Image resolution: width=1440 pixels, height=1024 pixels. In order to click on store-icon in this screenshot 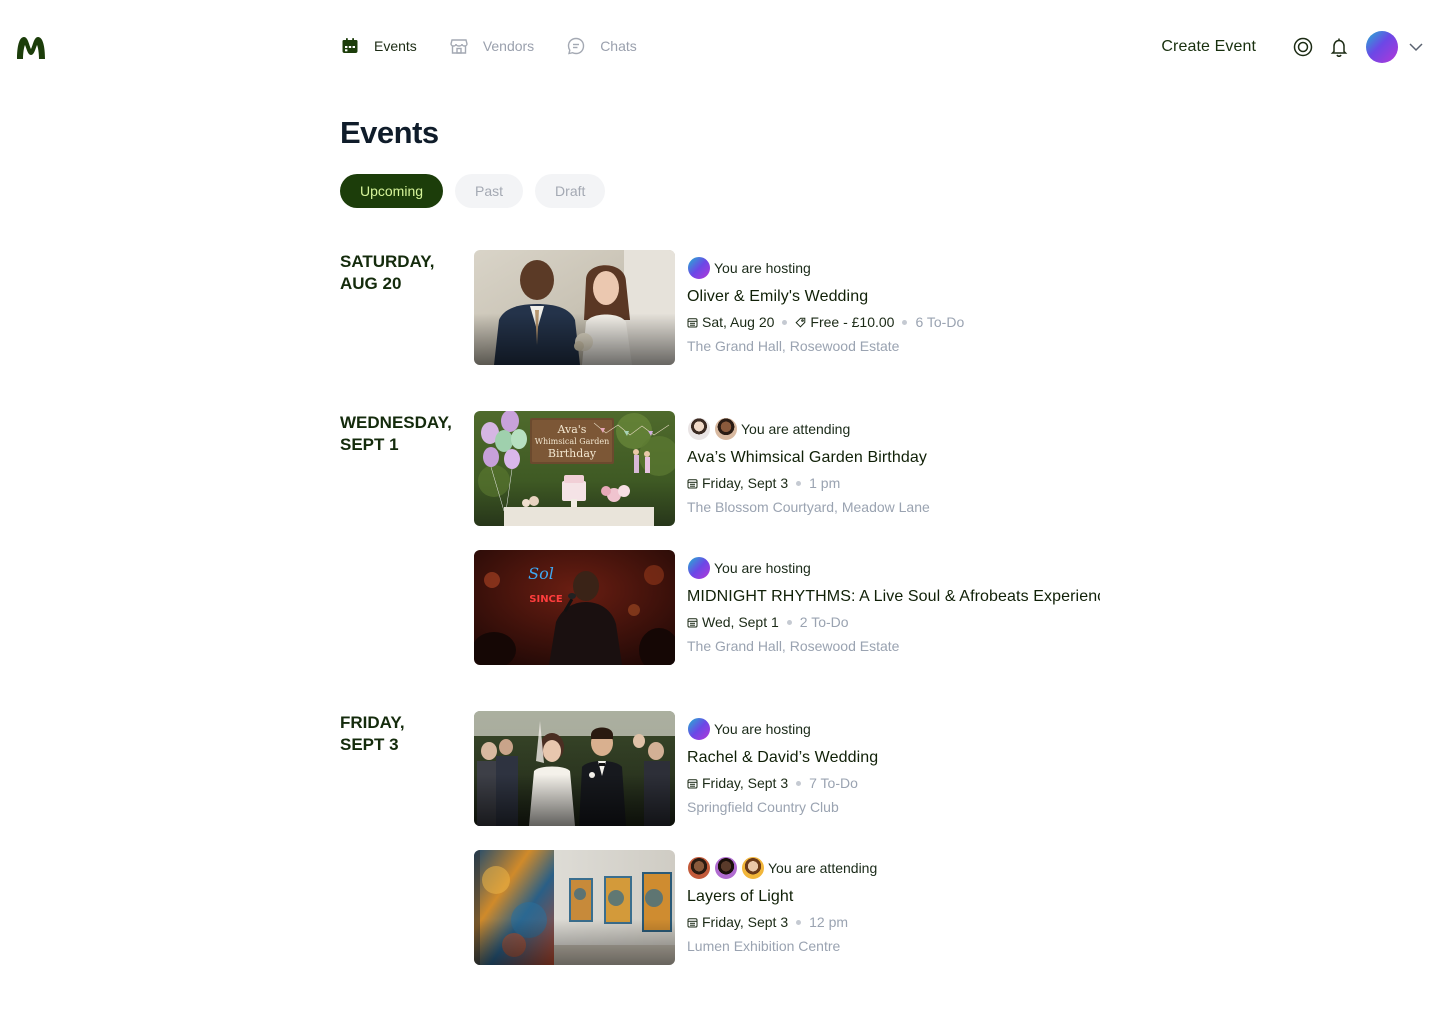, I will do `click(459, 46)`.